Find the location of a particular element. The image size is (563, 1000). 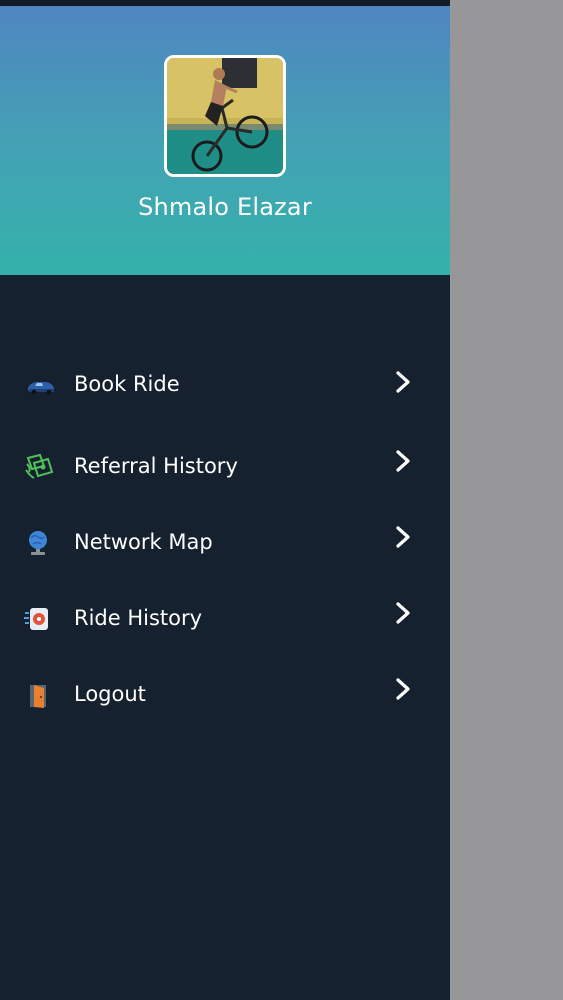

menu-item-ride-history: Ride History is located at coordinates (225, 619).